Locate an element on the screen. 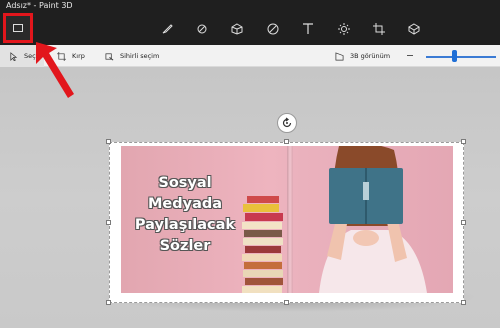 The height and width of the screenshot is (328, 500). magic-select-button: Sihirli seçim is located at coordinates (132, 56).